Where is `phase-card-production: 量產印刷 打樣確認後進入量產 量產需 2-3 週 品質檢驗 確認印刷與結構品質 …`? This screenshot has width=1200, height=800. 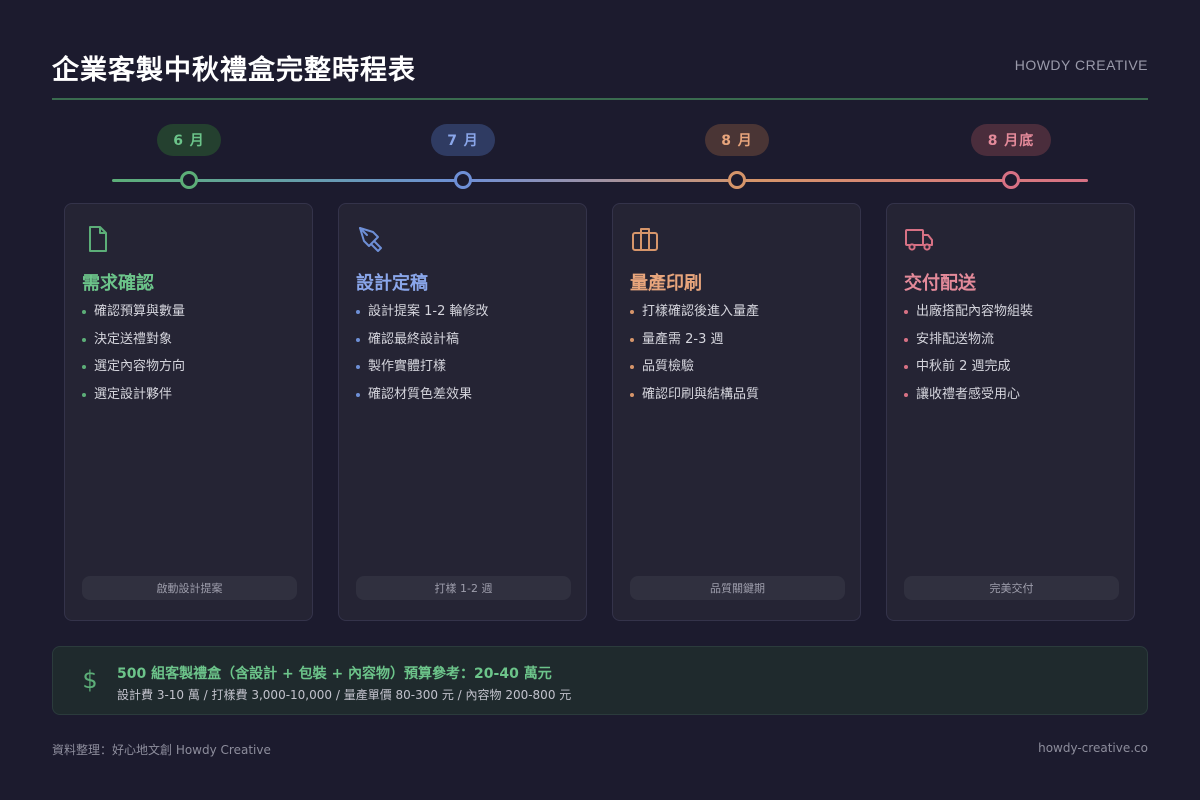 phase-card-production: 量產印刷 打樣確認後進入量產 量產需 2-3 週 品質檢驗 確認印刷與結構品質 … is located at coordinates (736, 412).